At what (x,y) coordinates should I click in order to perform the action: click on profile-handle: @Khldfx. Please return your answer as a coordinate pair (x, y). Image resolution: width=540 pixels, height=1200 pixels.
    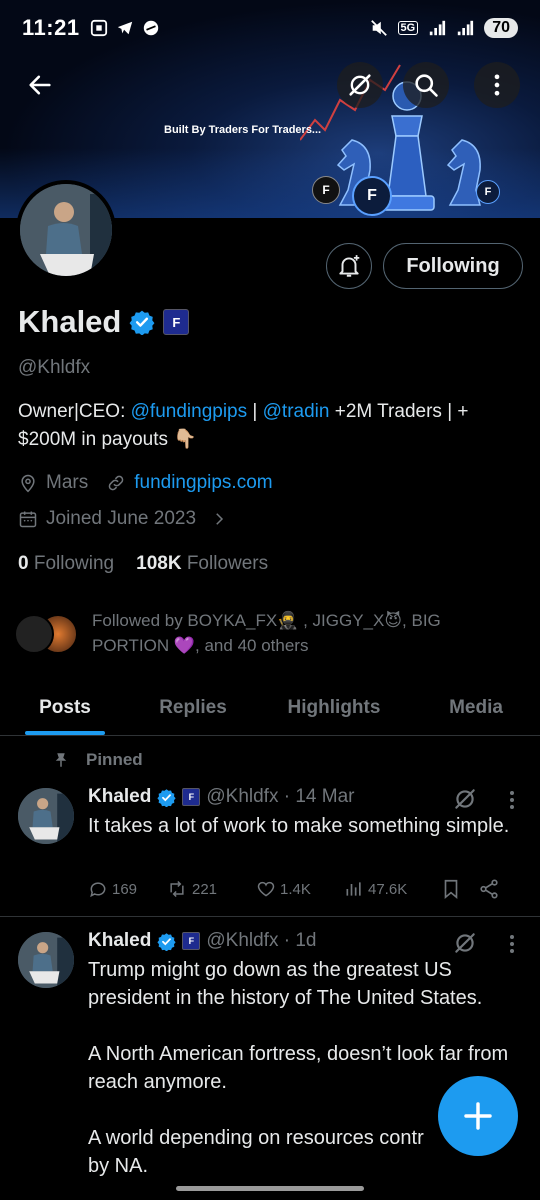
    Looking at the image, I should click on (54, 367).